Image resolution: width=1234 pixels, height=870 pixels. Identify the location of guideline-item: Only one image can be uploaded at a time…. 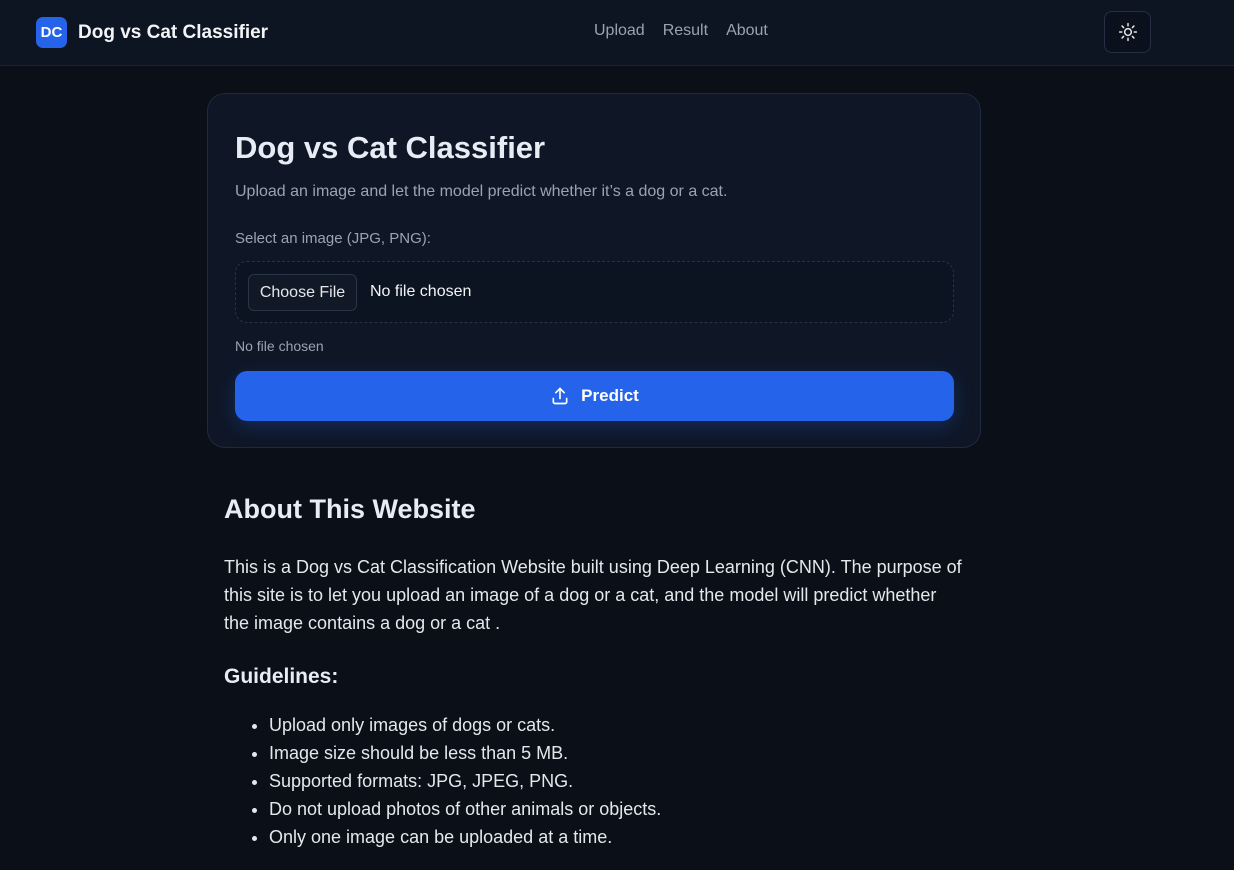
(616, 837).